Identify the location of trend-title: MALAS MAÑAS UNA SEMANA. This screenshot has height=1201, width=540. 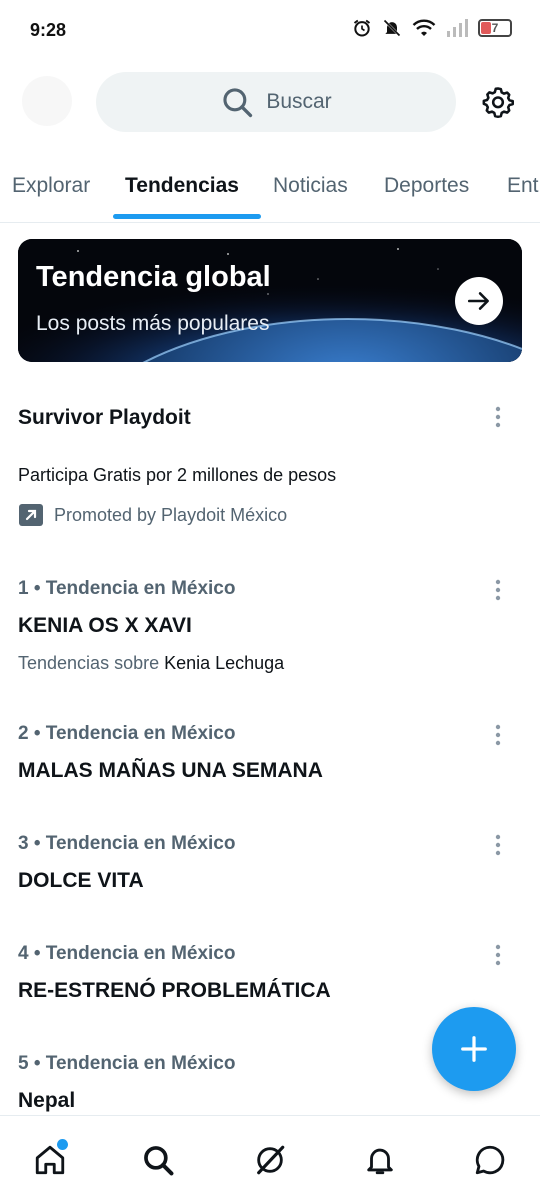
(170, 771).